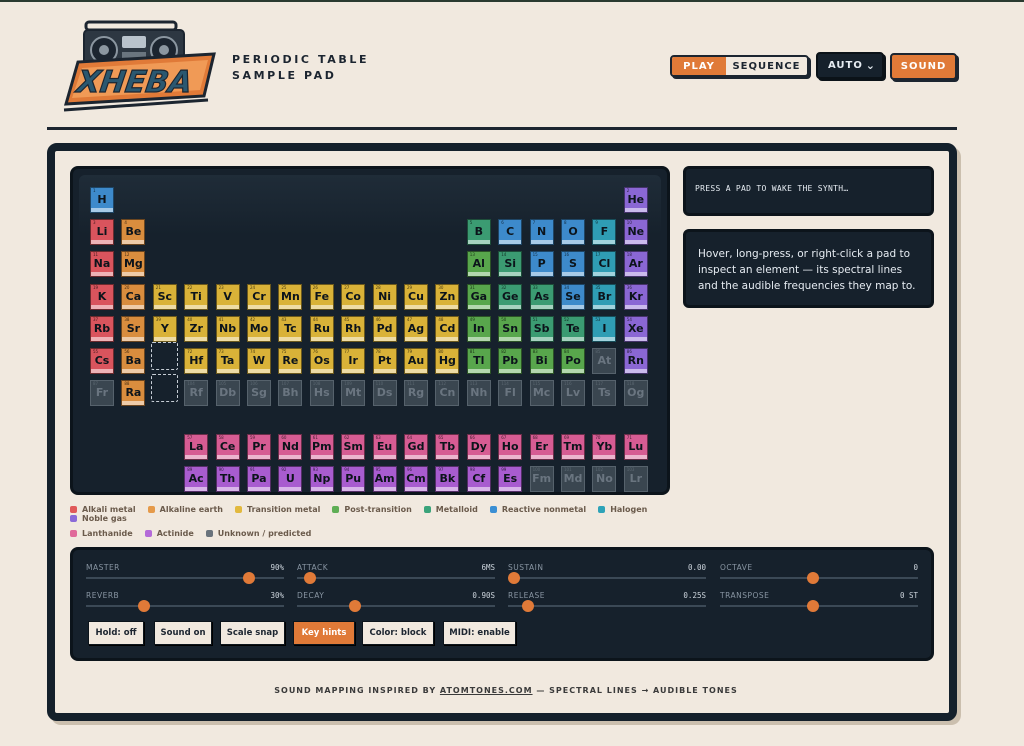 The height and width of the screenshot is (746, 1024). I want to click on element-pad-cl: 17 Cl, so click(604, 264).